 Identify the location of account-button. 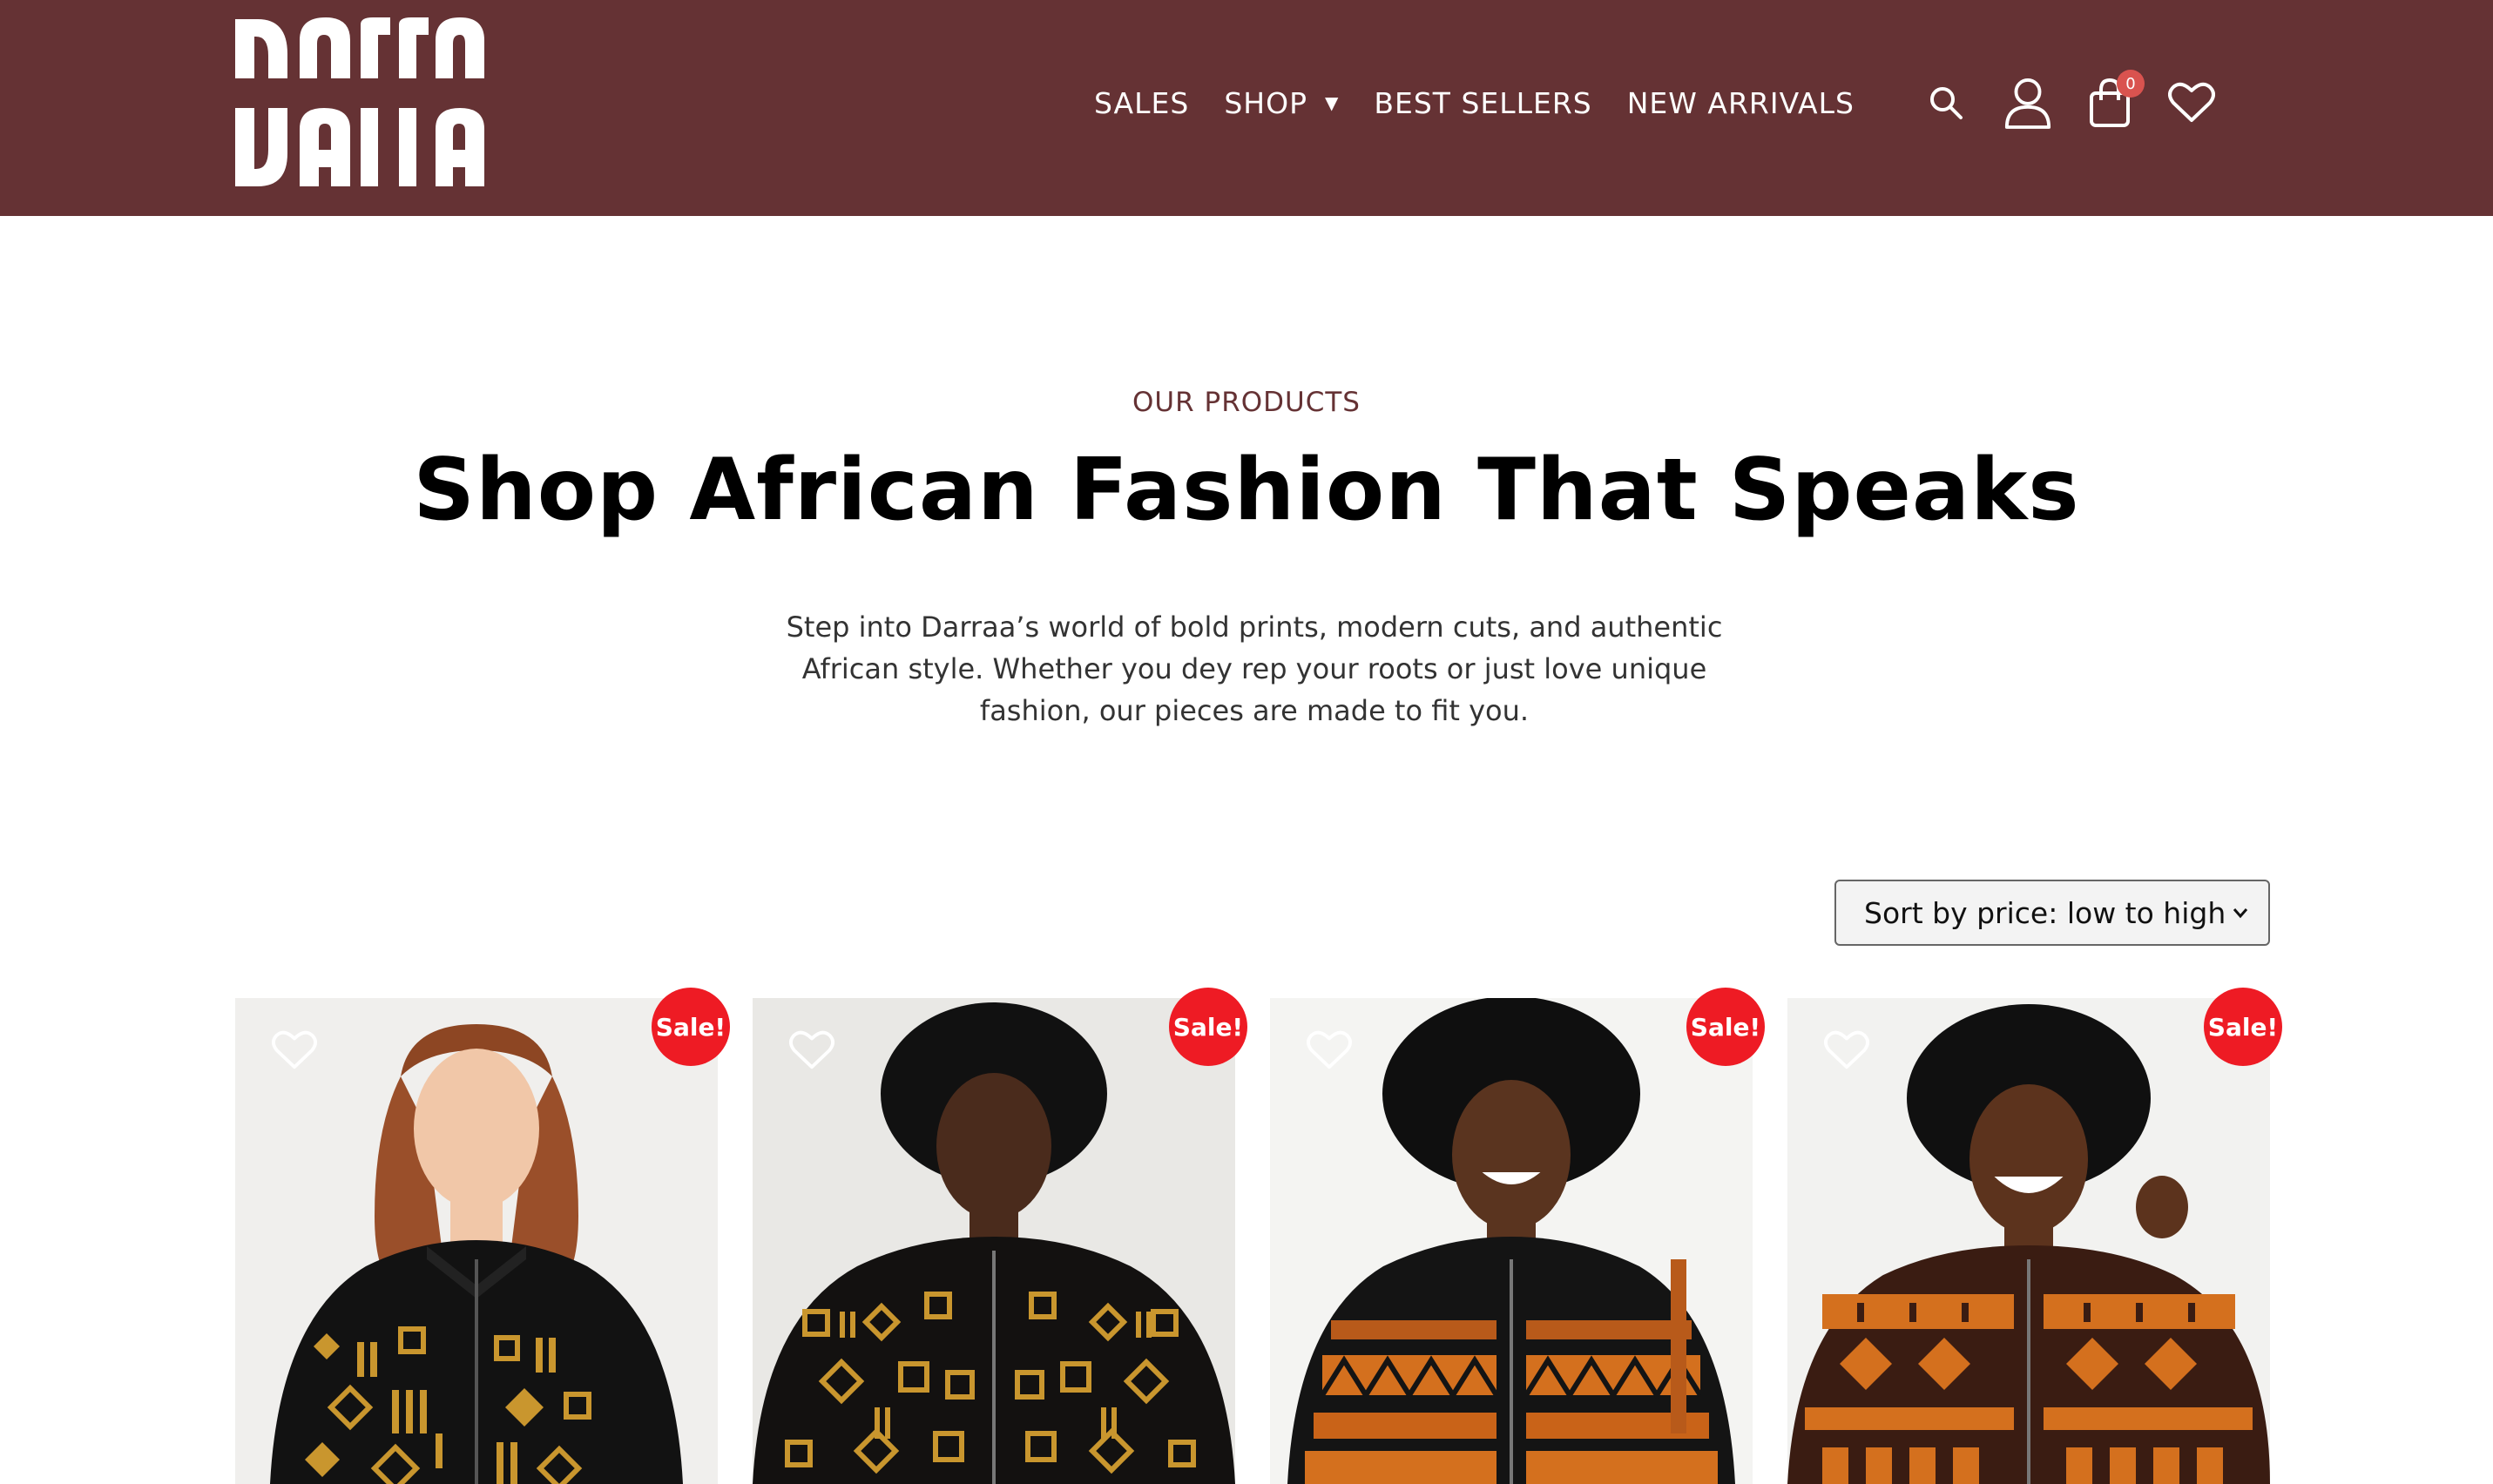
(2028, 103).